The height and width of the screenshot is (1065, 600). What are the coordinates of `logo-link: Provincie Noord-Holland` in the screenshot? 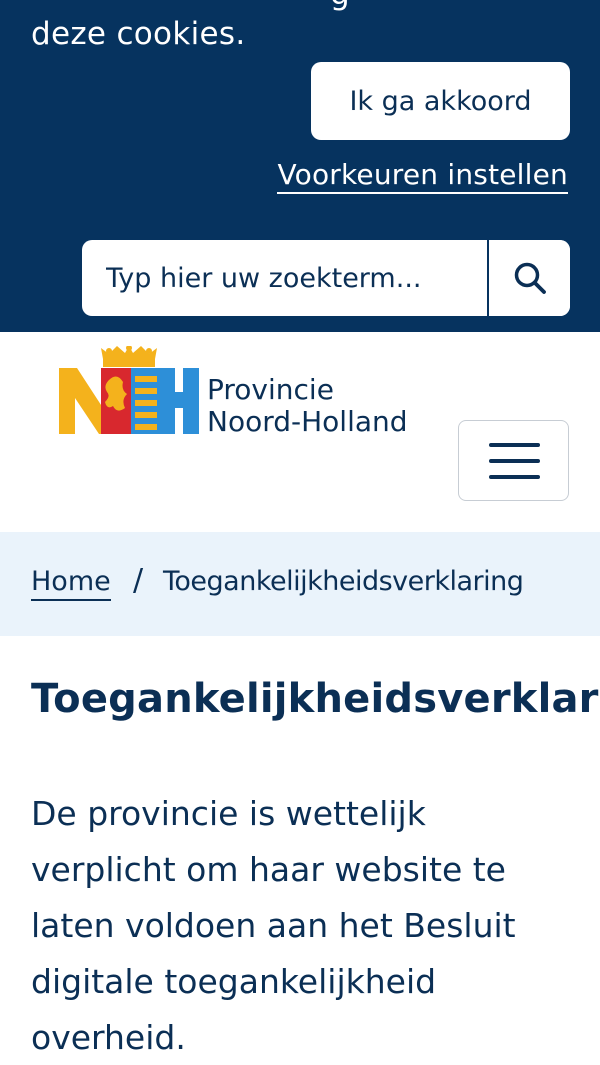 It's located at (254, 394).